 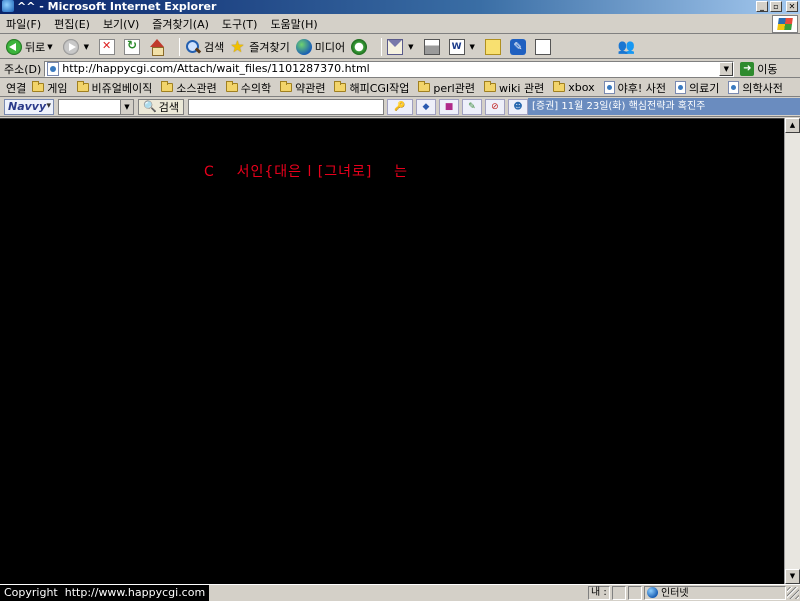 I want to click on link-item: 의료기, so click(x=697, y=88).